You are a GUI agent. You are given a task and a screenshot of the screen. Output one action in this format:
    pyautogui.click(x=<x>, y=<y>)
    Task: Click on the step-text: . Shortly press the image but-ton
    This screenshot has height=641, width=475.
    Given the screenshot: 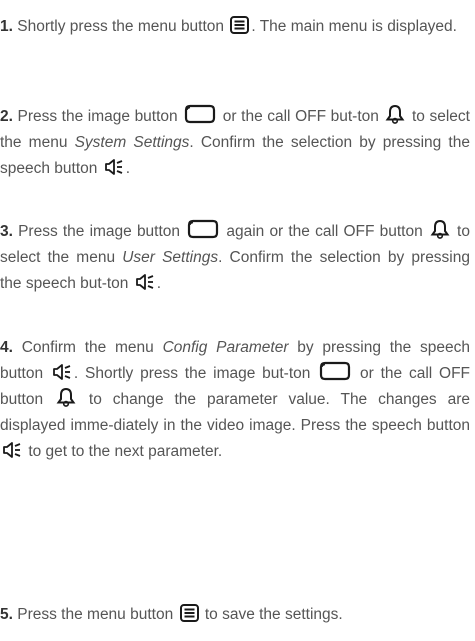 What is the action you would take?
    pyautogui.click(x=192, y=373)
    